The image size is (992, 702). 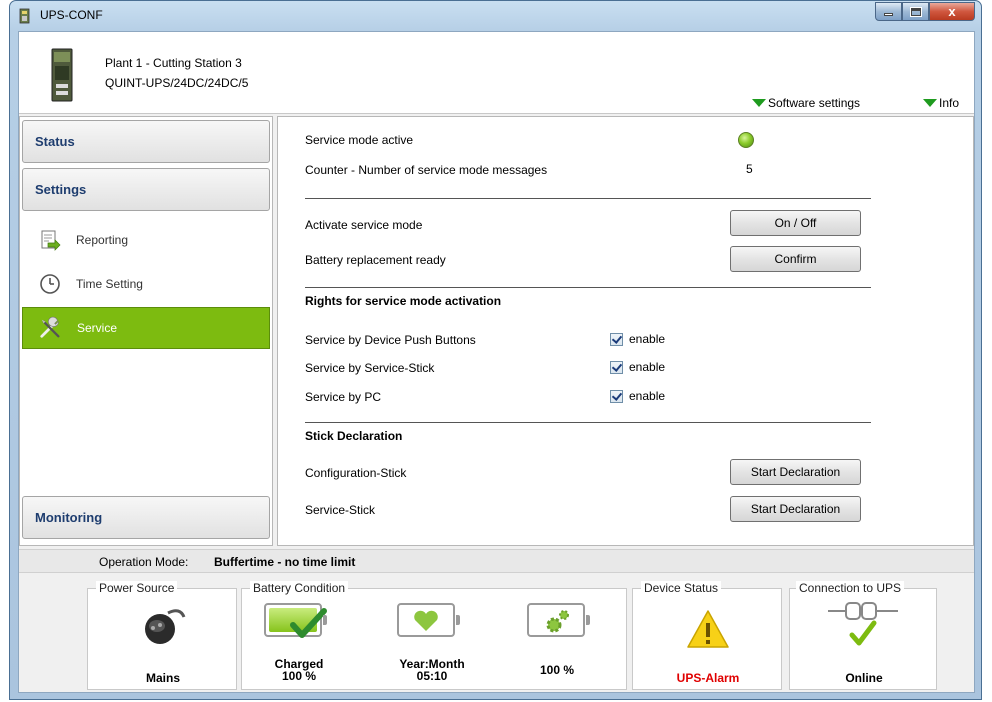 What do you see at coordinates (432, 676) in the screenshot?
I see `battery-age-value: 05:10` at bounding box center [432, 676].